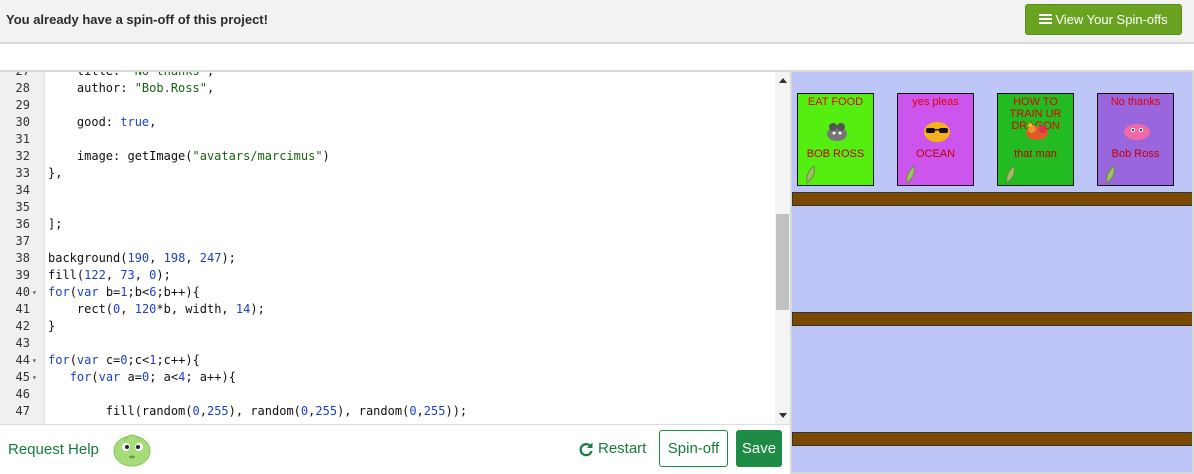 This screenshot has width=1194, height=474. What do you see at coordinates (22, 275) in the screenshot?
I see `line-number: 39` at bounding box center [22, 275].